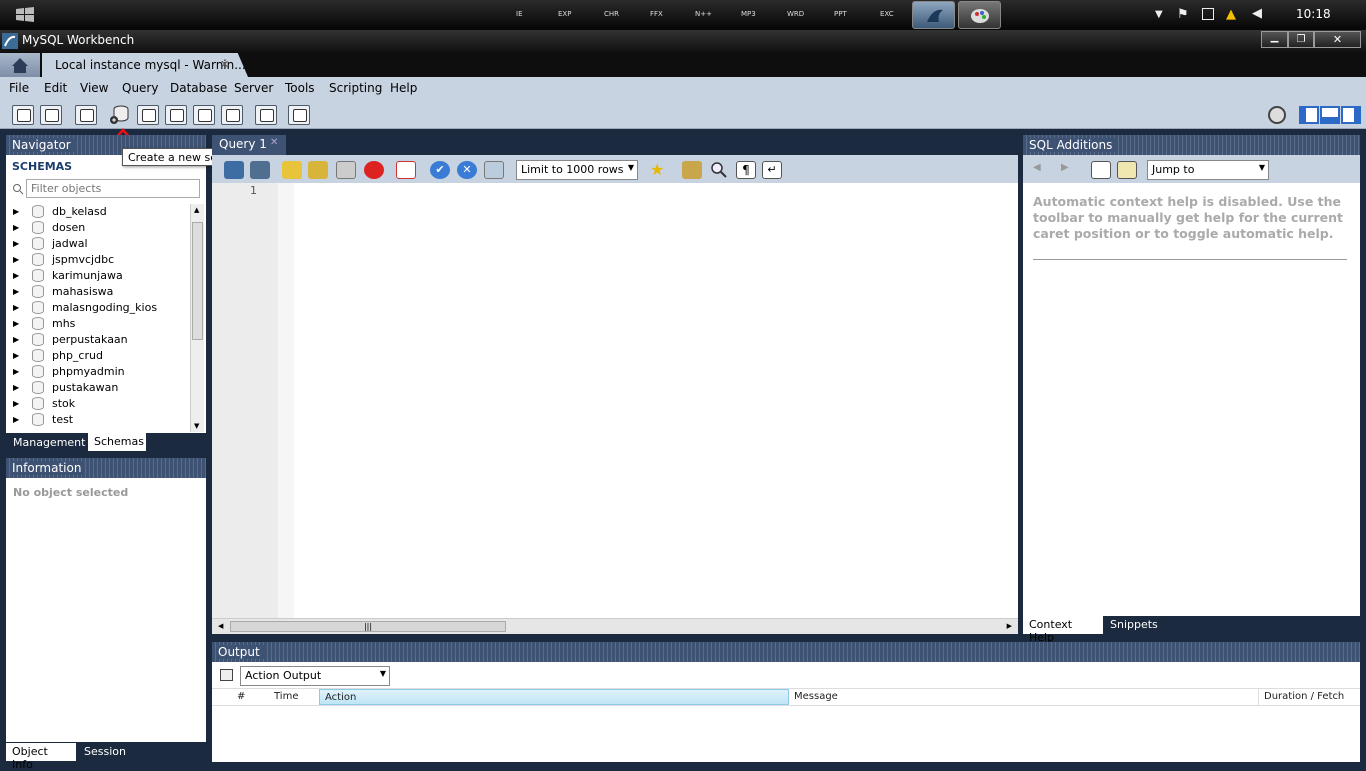 Image resolution: width=1366 pixels, height=771 pixels. What do you see at coordinates (1351, 115) in the screenshot?
I see `toggle-secondary-sidebar-icon` at bounding box center [1351, 115].